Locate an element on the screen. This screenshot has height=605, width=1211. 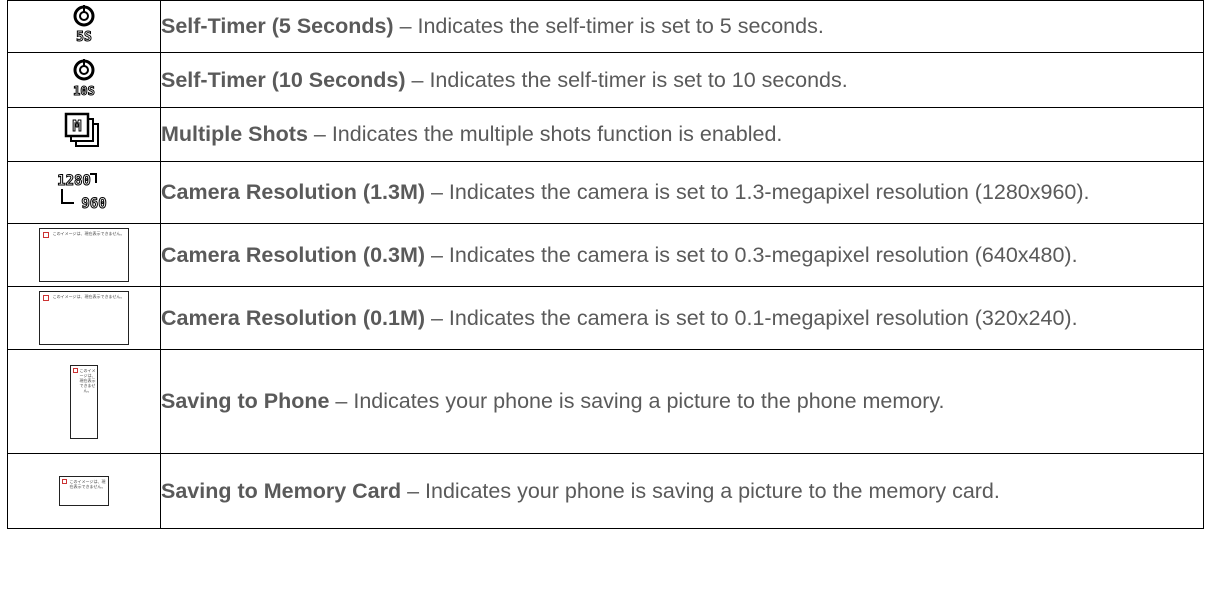
row-title: Multiple Shots is located at coordinates (234, 134).